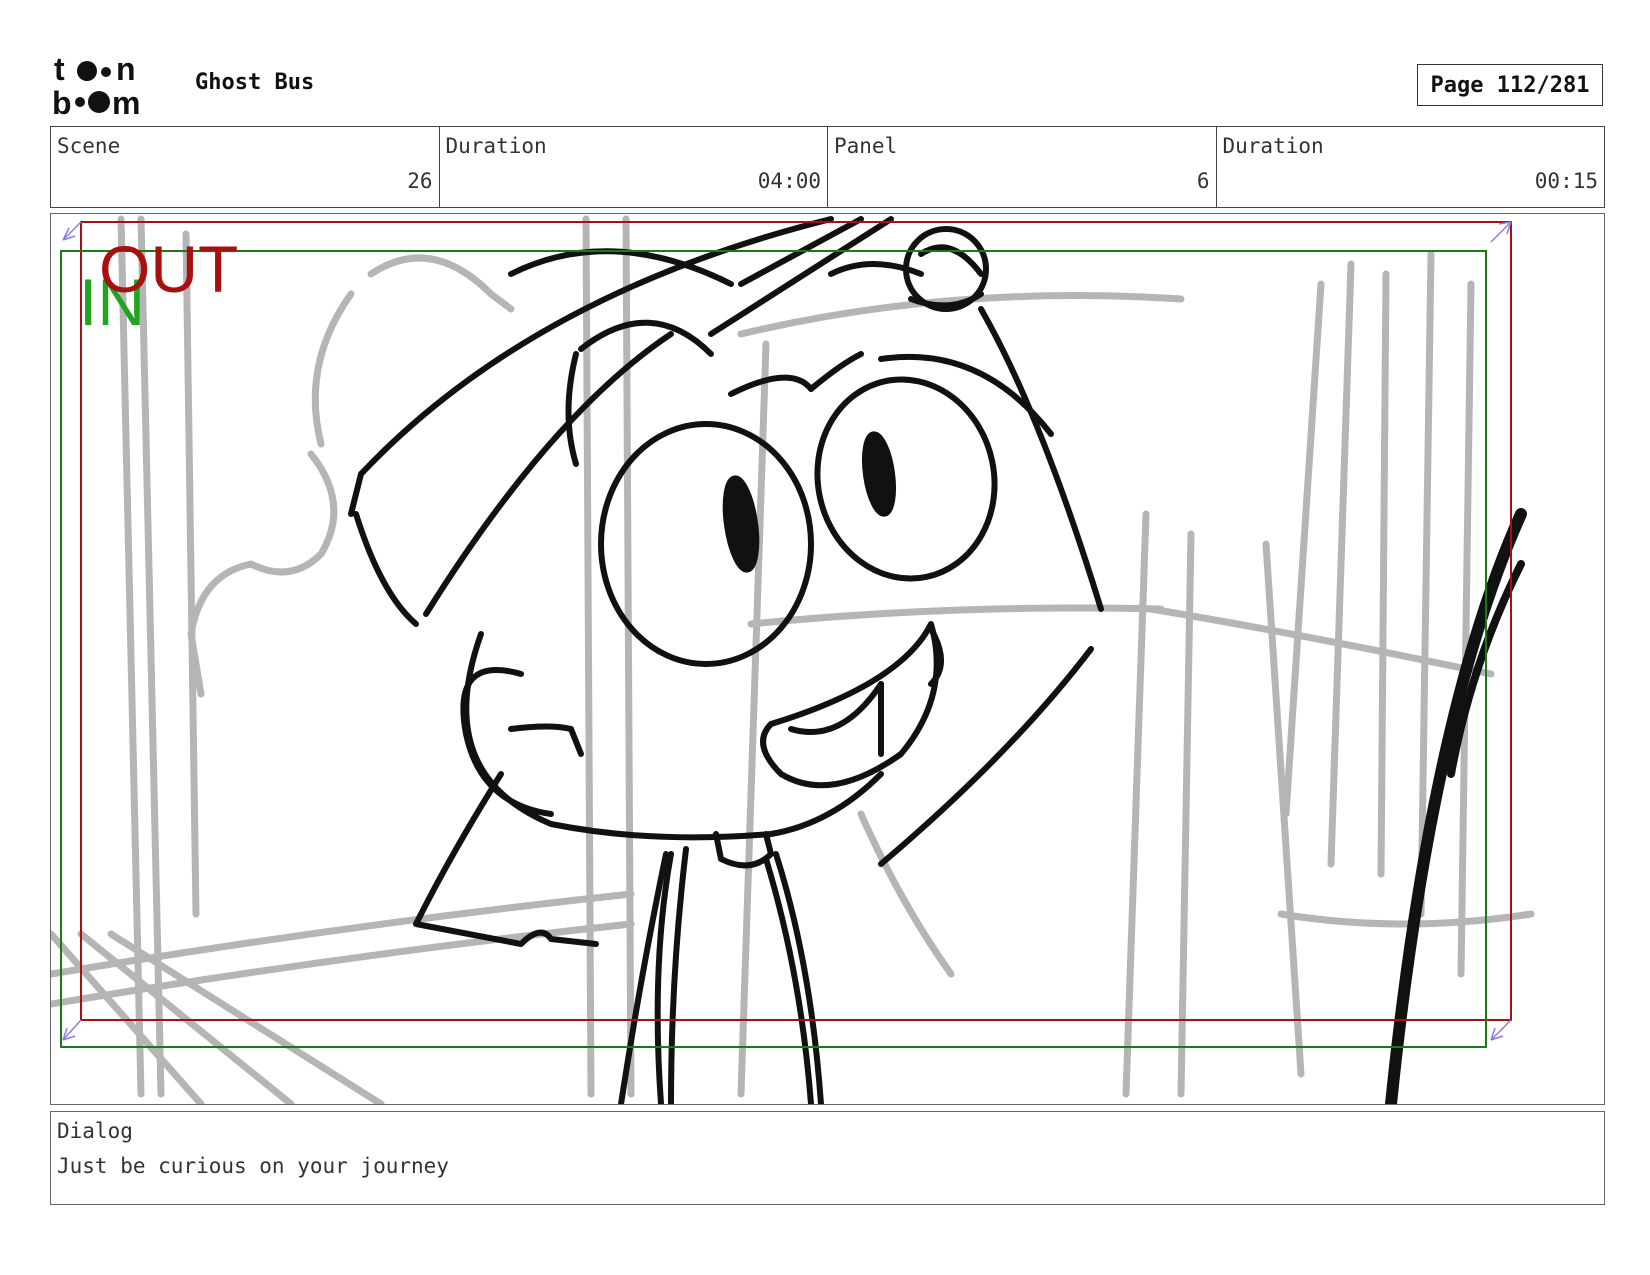 The width and height of the screenshot is (1650, 1275). Describe the element at coordinates (1566, 181) in the screenshot. I see `panel-duration-value: 00:15` at that location.